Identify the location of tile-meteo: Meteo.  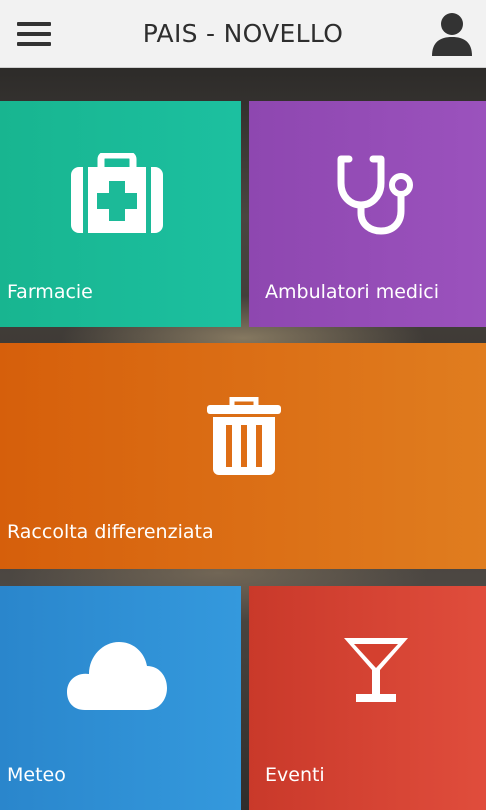
(120, 698).